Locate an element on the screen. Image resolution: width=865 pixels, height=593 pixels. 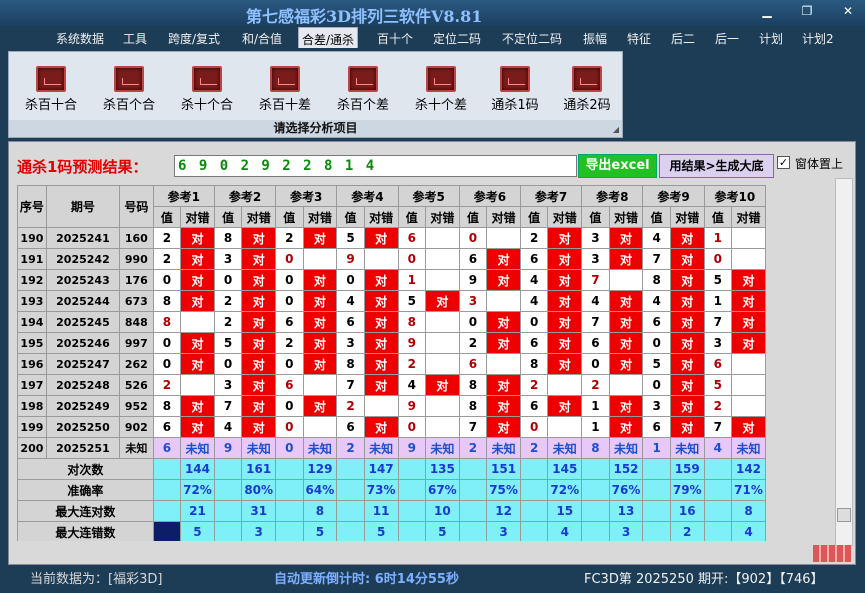
table-row: 197 2025248 526 2 3 对 6 7 对 4 对 8 对 2 2 0 对 5 is located at coordinates (391, 385).